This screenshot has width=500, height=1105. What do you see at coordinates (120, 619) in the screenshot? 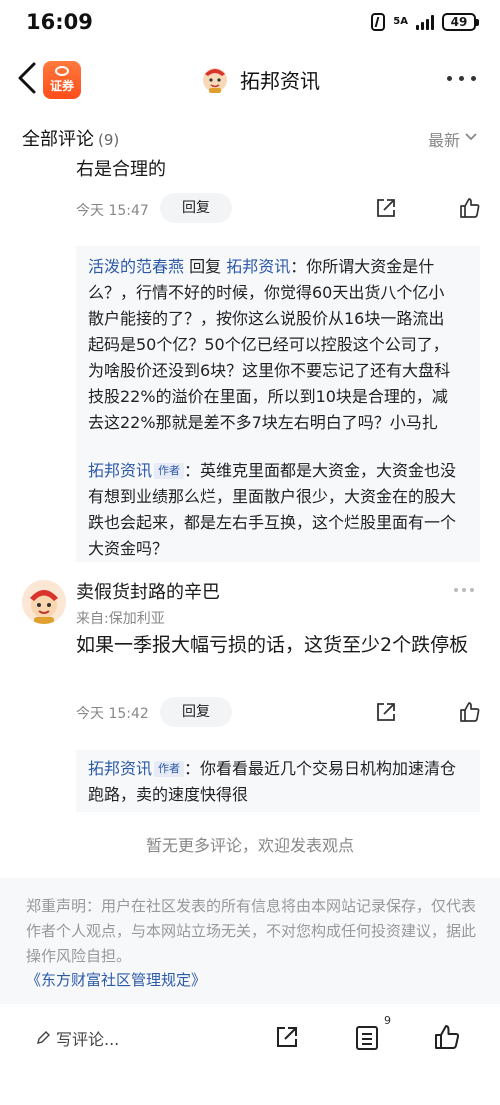
I see `comment-source: 来自:保加利亚` at bounding box center [120, 619].